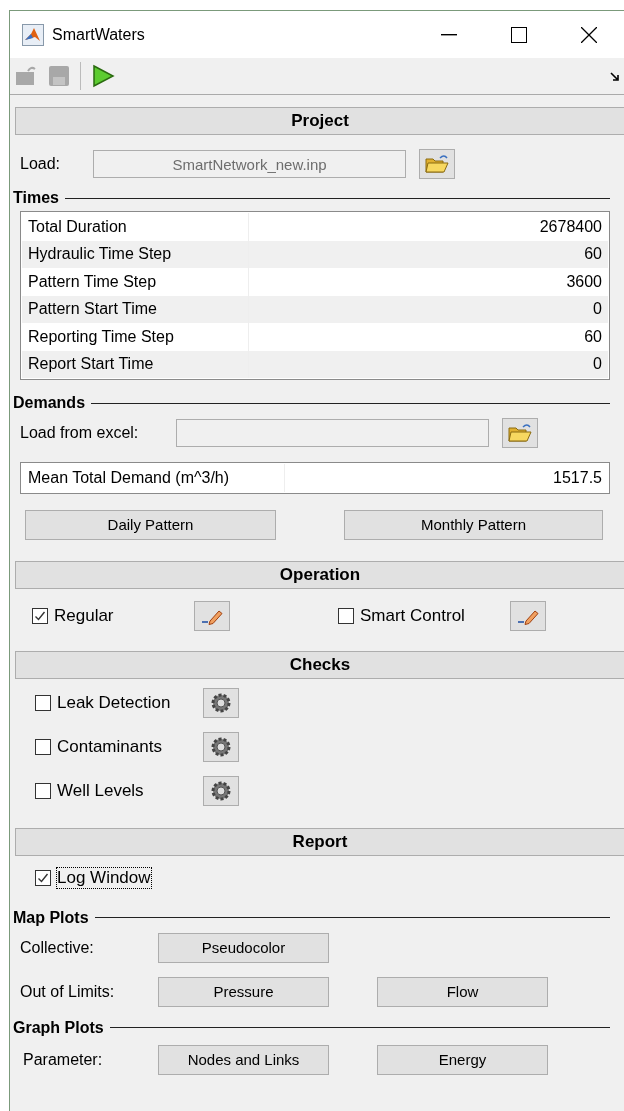  I want to click on check-label: Well Levels, so click(130, 790).